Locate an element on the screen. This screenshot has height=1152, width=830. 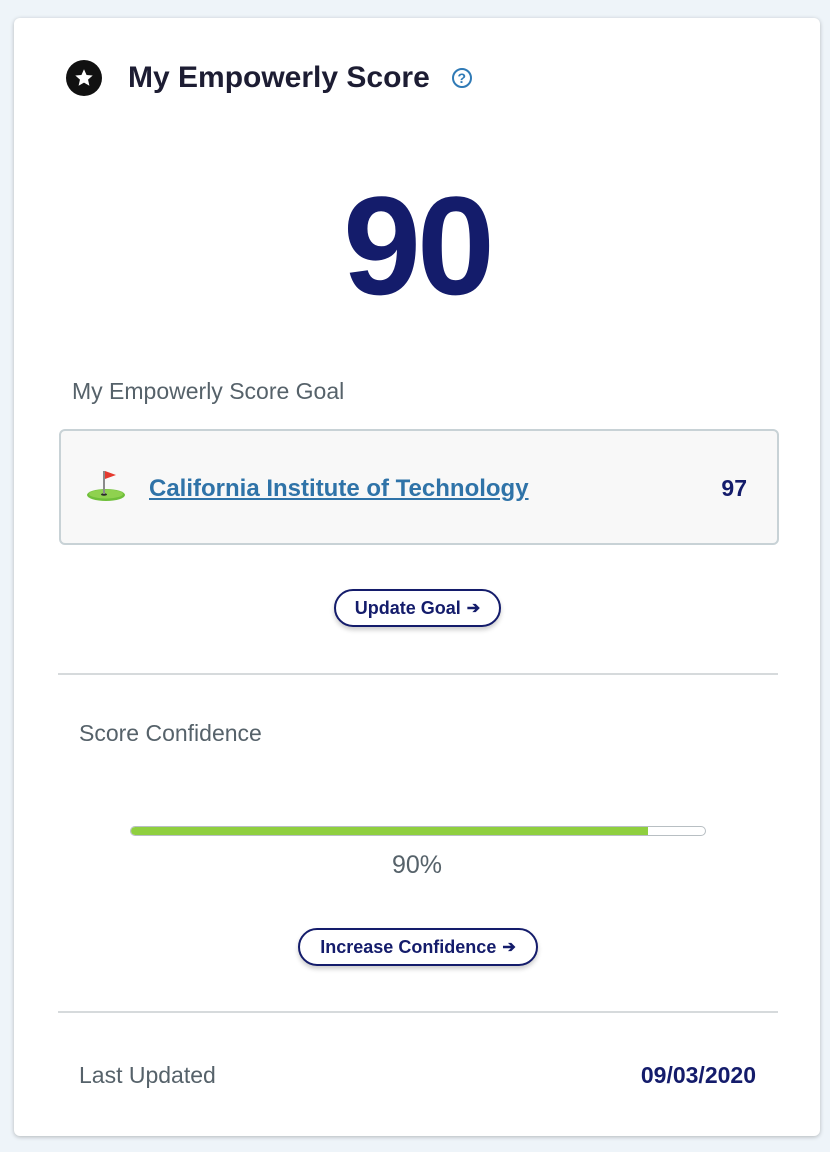
last-updated-label: Last Updated is located at coordinates (147, 1075).